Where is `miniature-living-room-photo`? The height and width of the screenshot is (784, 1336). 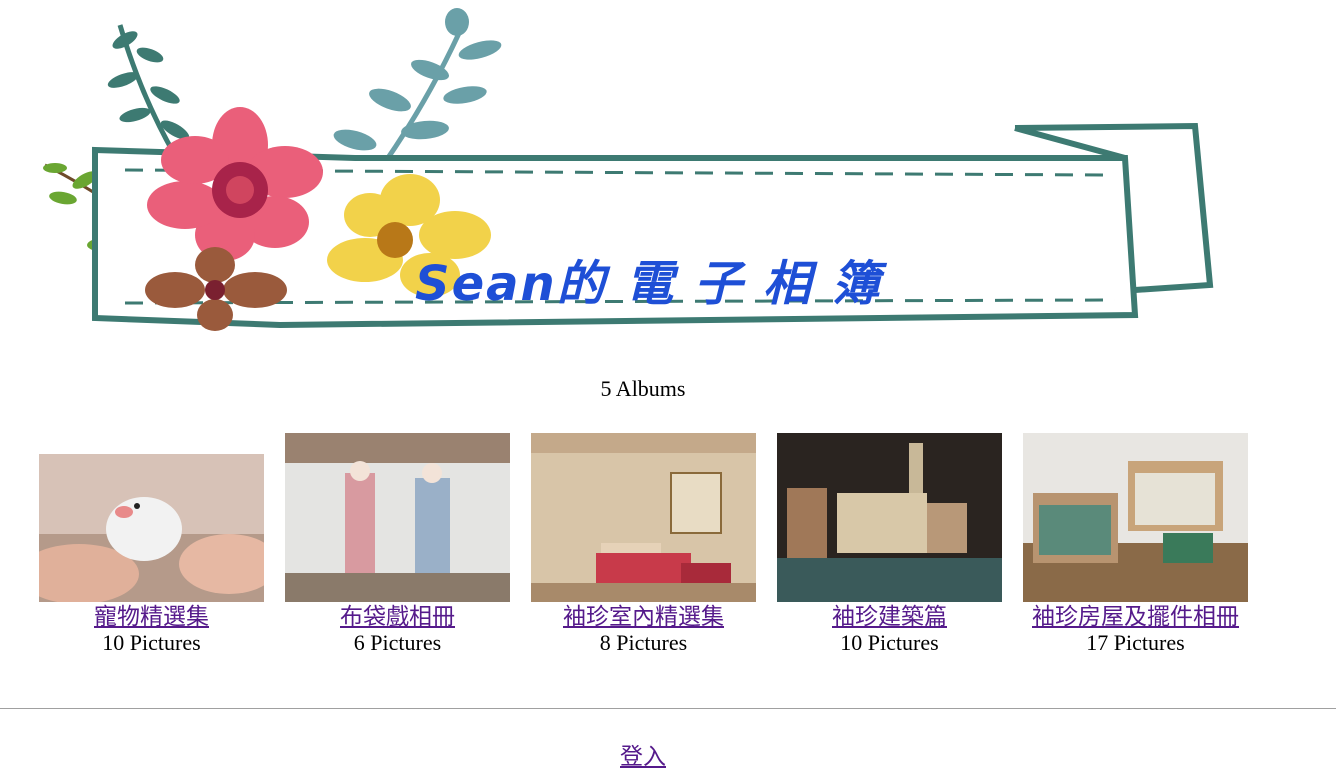 miniature-living-room-photo is located at coordinates (643, 517).